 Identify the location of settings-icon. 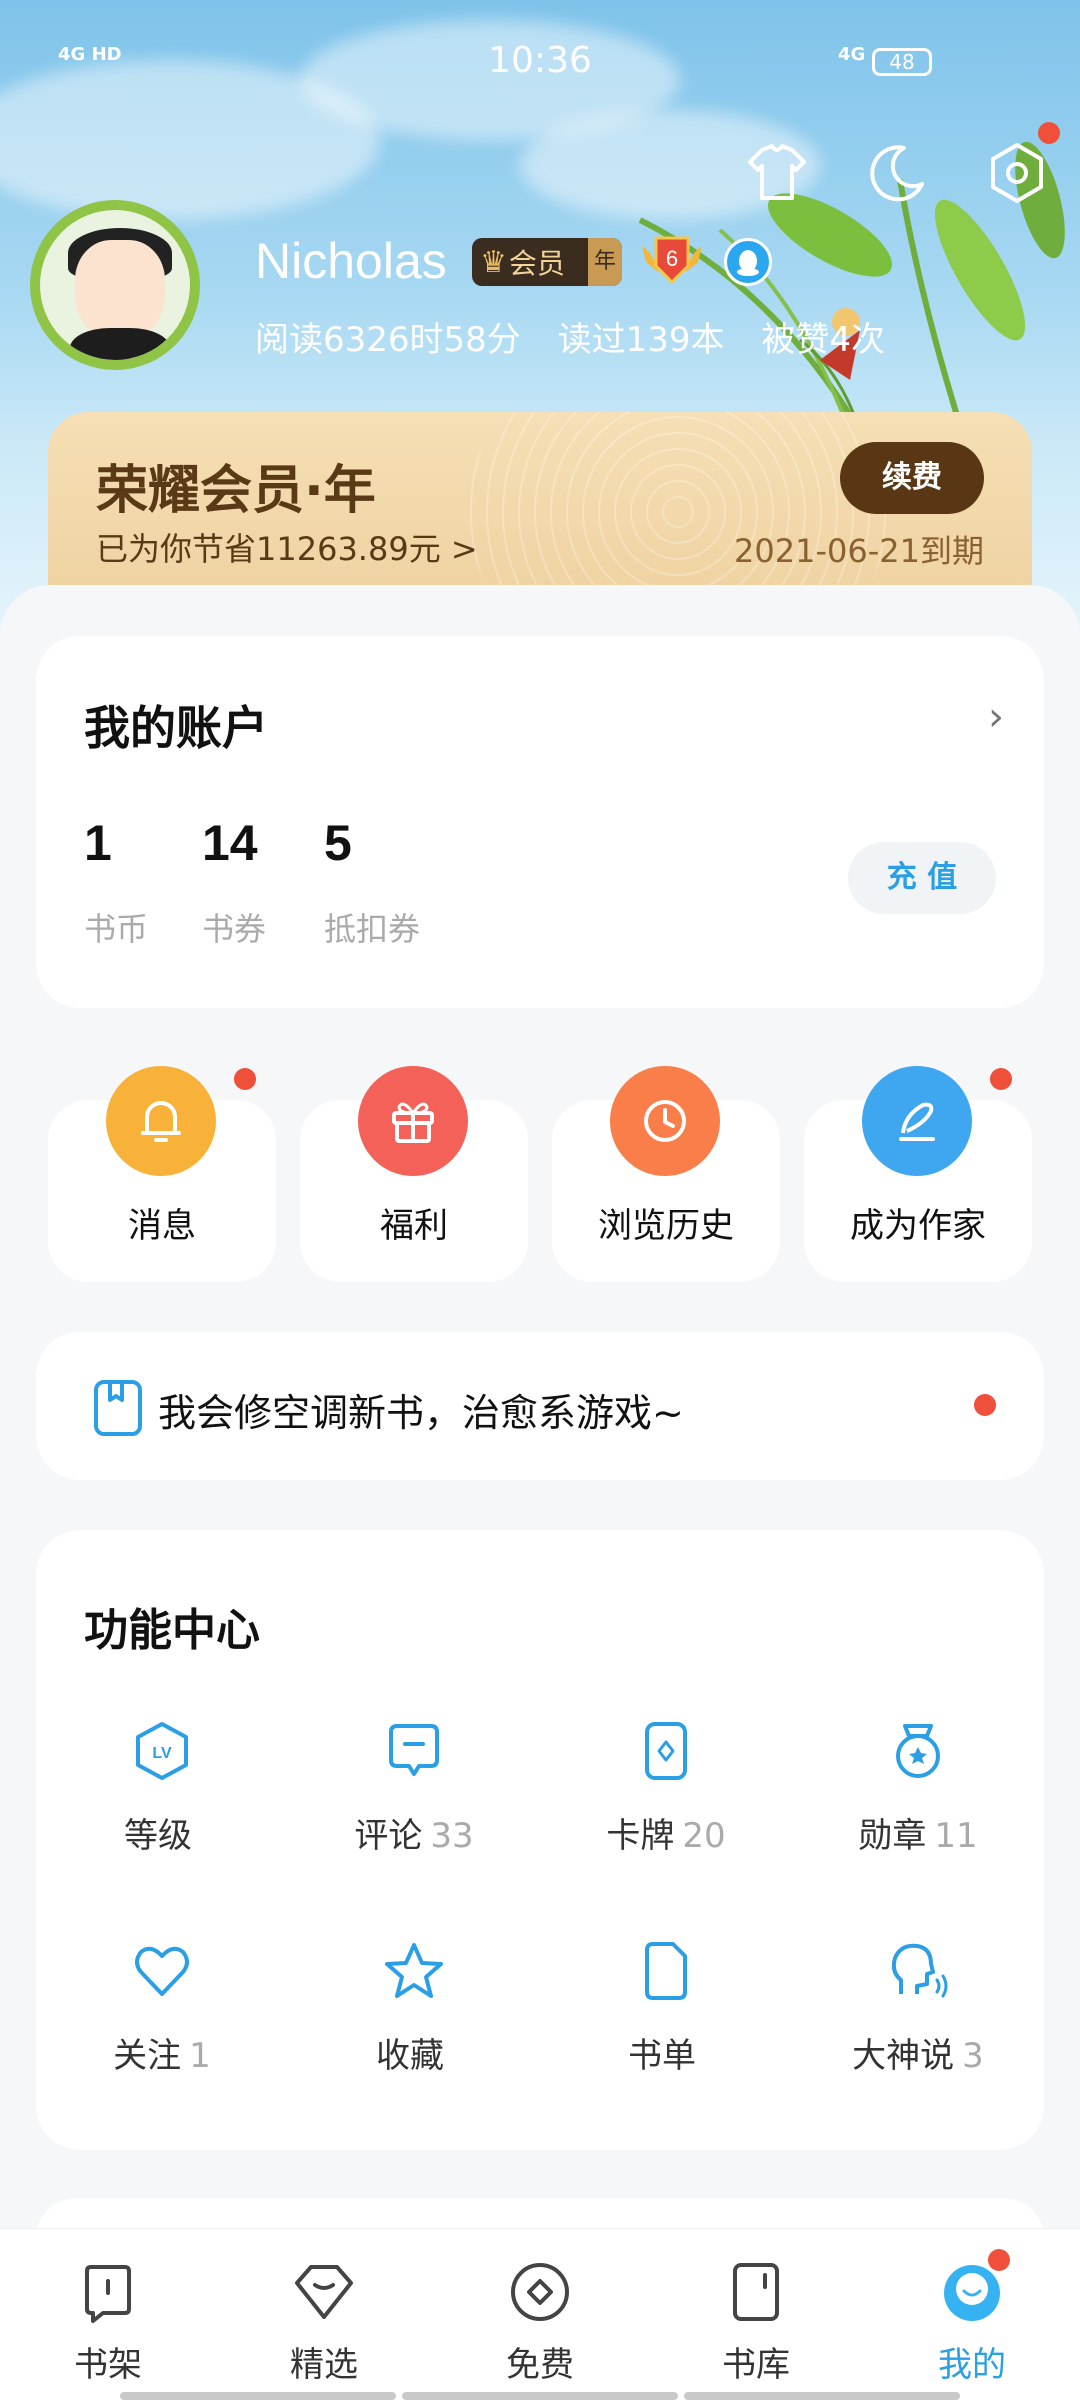
(1022, 164).